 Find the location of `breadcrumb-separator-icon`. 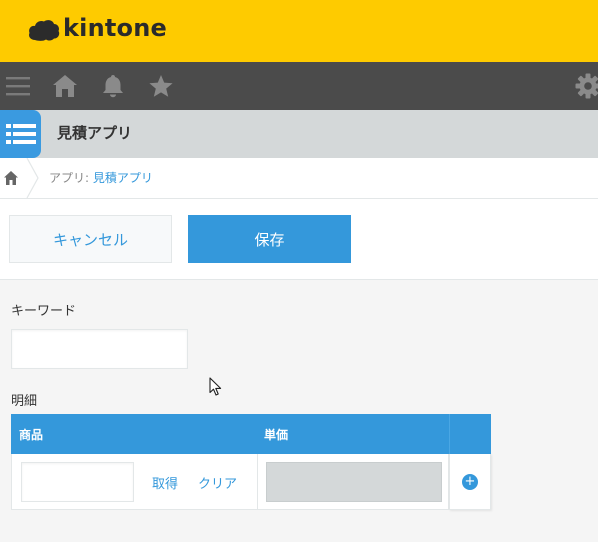

breadcrumb-separator-icon is located at coordinates (32, 178).